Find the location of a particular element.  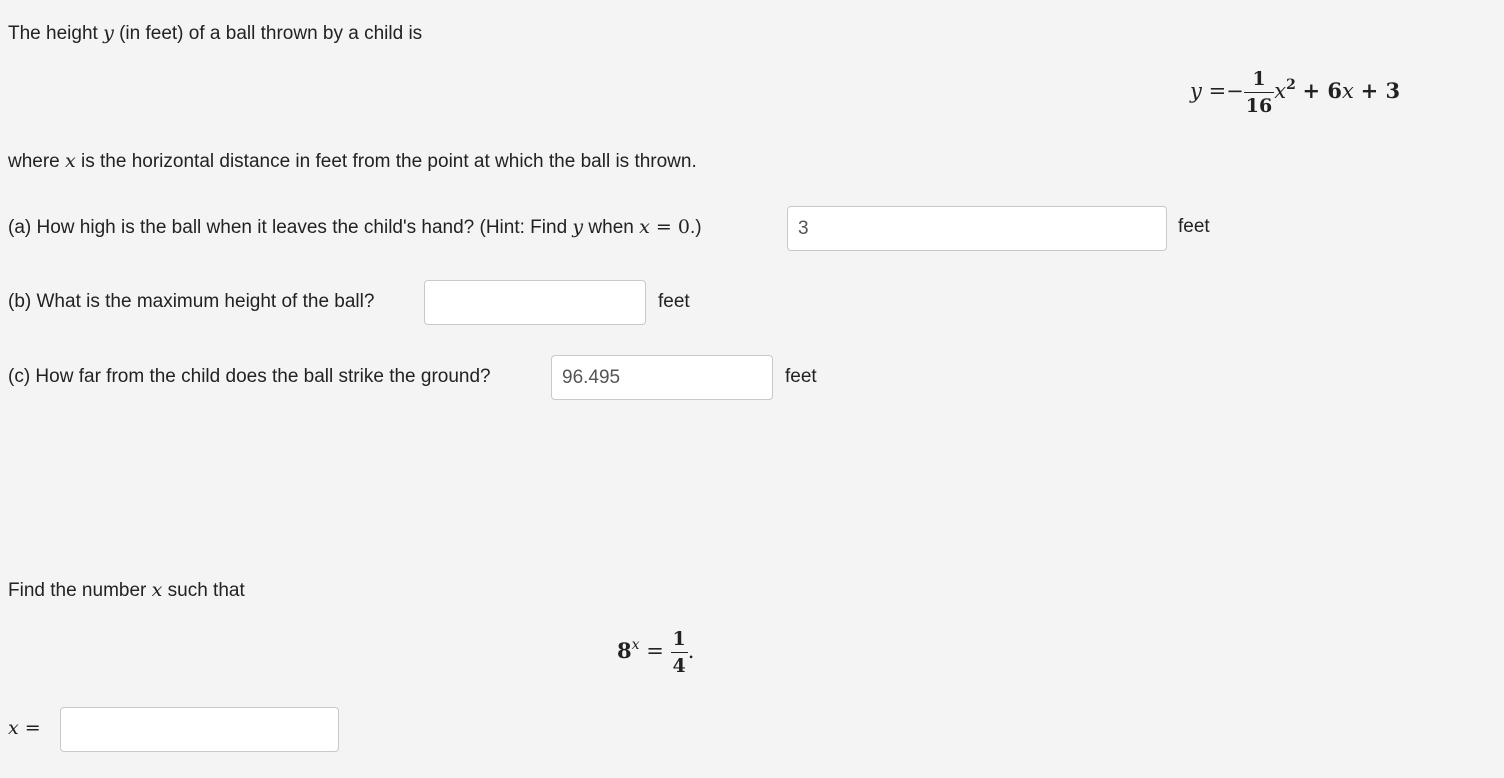

equation-constant: + 3 is located at coordinates (1380, 90).